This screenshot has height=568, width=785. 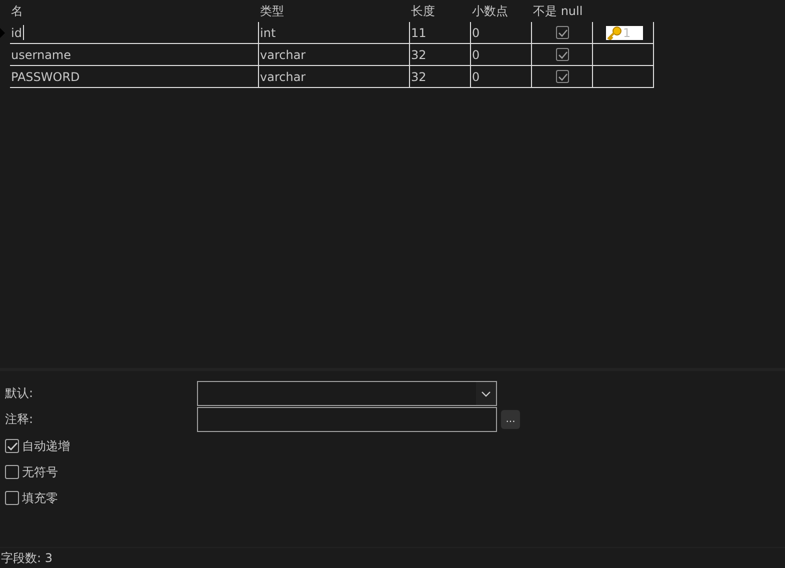 I want to click on field-label: 默认:, so click(x=19, y=393).